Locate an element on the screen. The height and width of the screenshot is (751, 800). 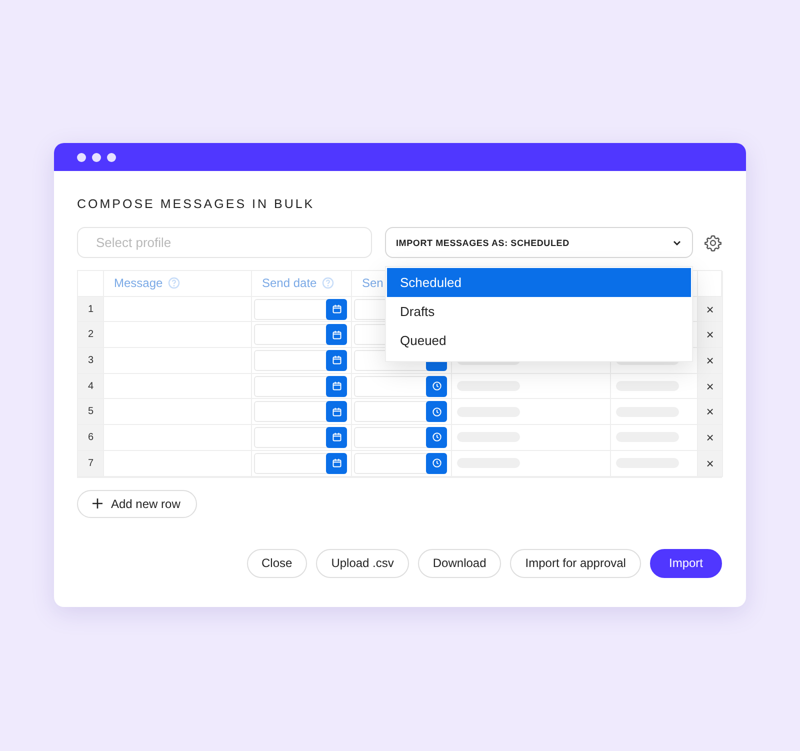
row-number: 4 is located at coordinates (91, 387).